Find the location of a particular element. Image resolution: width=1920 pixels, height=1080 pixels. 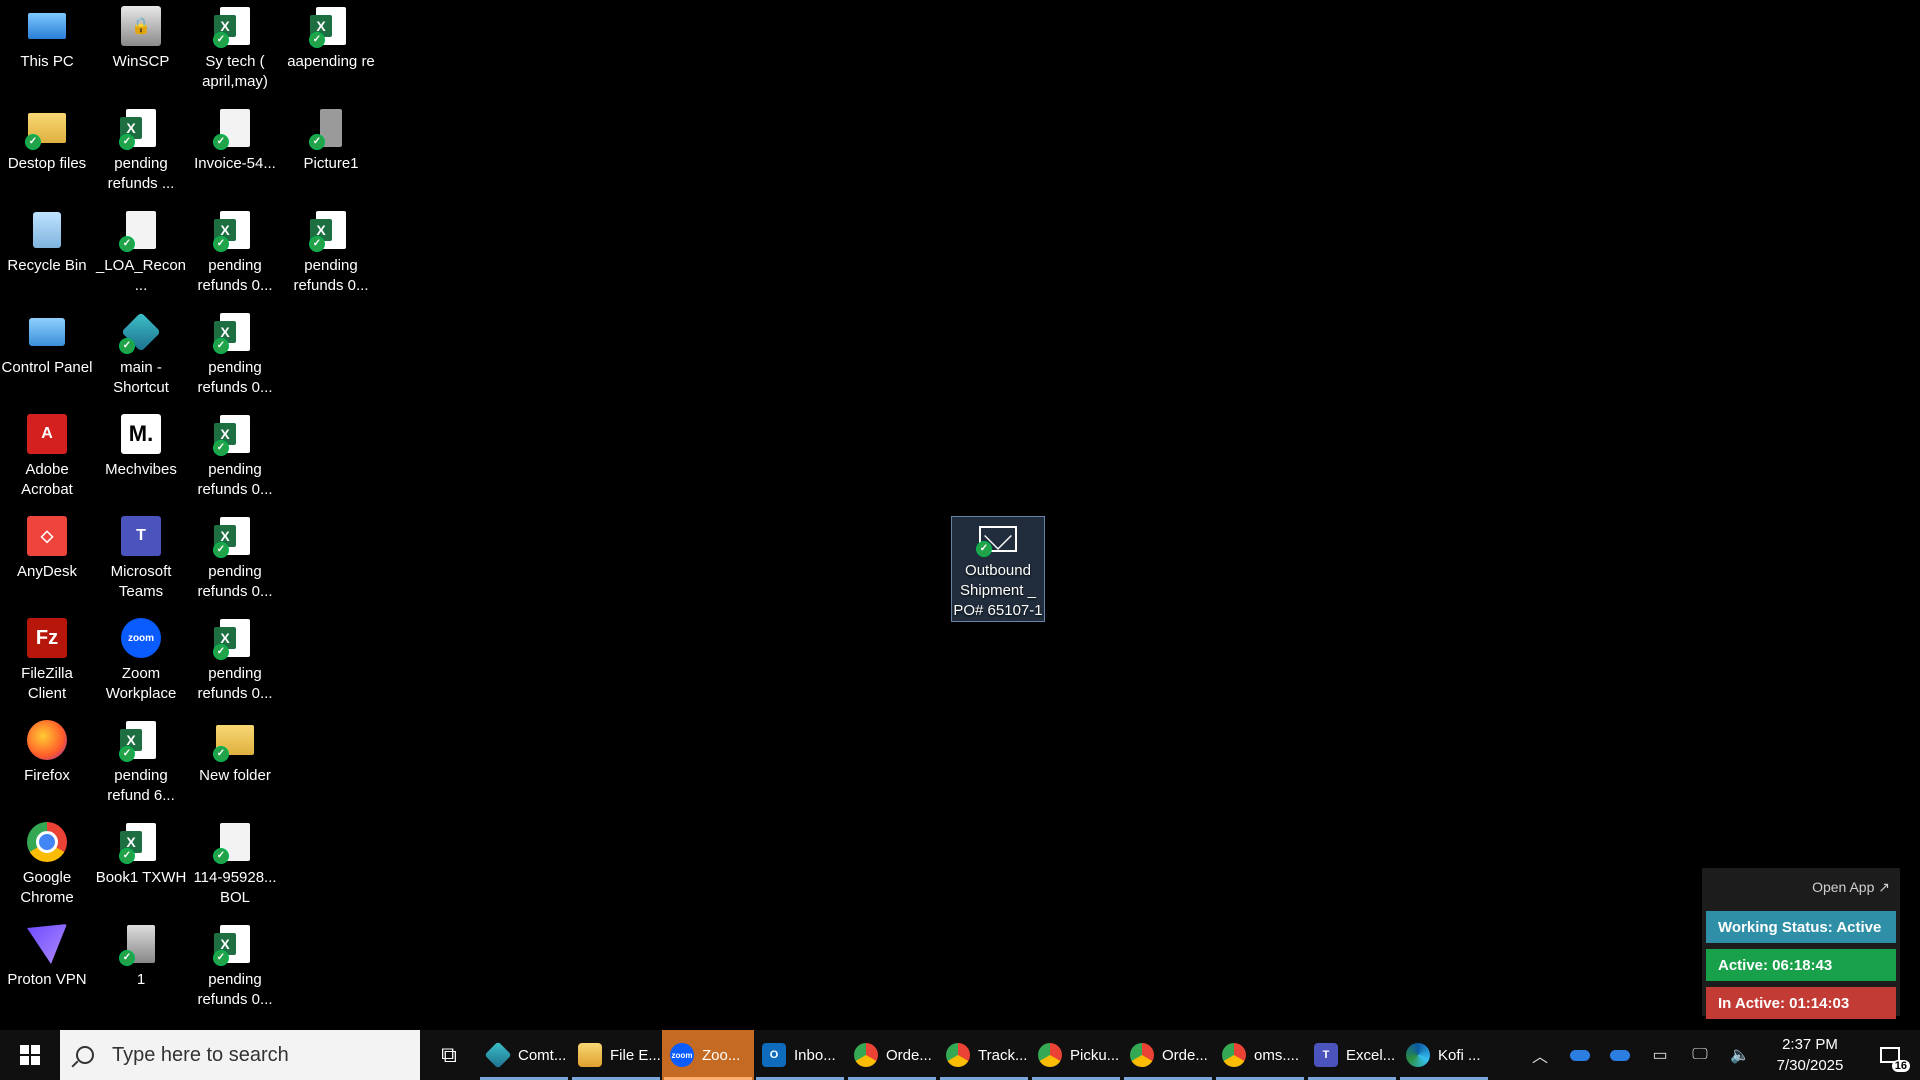

adobe-acrobat-item: A Adobe Acrobat is located at coordinates (47, 456).